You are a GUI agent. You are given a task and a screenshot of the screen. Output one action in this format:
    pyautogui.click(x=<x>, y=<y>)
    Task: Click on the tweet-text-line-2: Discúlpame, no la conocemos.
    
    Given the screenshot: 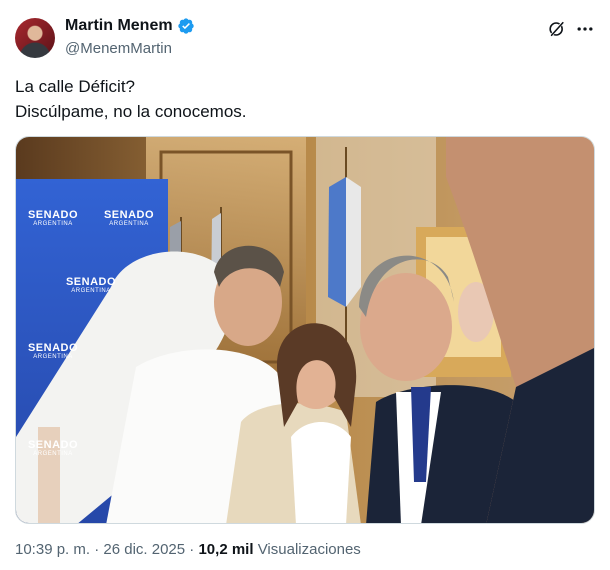 What is the action you would take?
    pyautogui.click(x=131, y=111)
    